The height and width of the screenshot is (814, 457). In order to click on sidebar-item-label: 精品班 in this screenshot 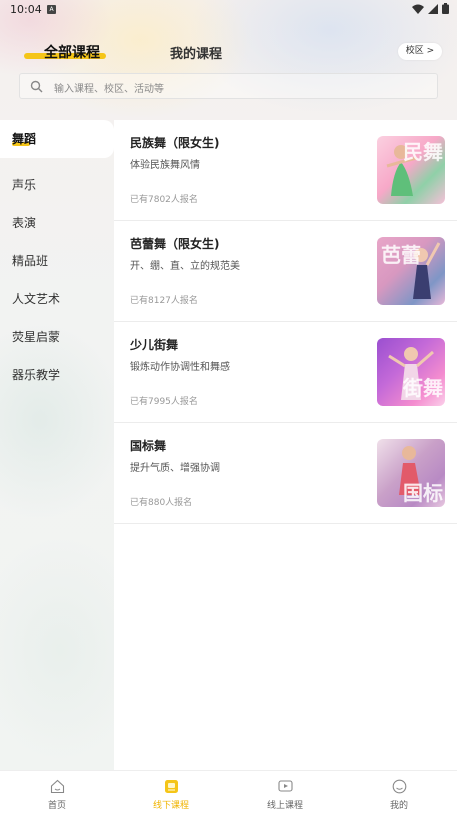, I will do `click(30, 261)`.